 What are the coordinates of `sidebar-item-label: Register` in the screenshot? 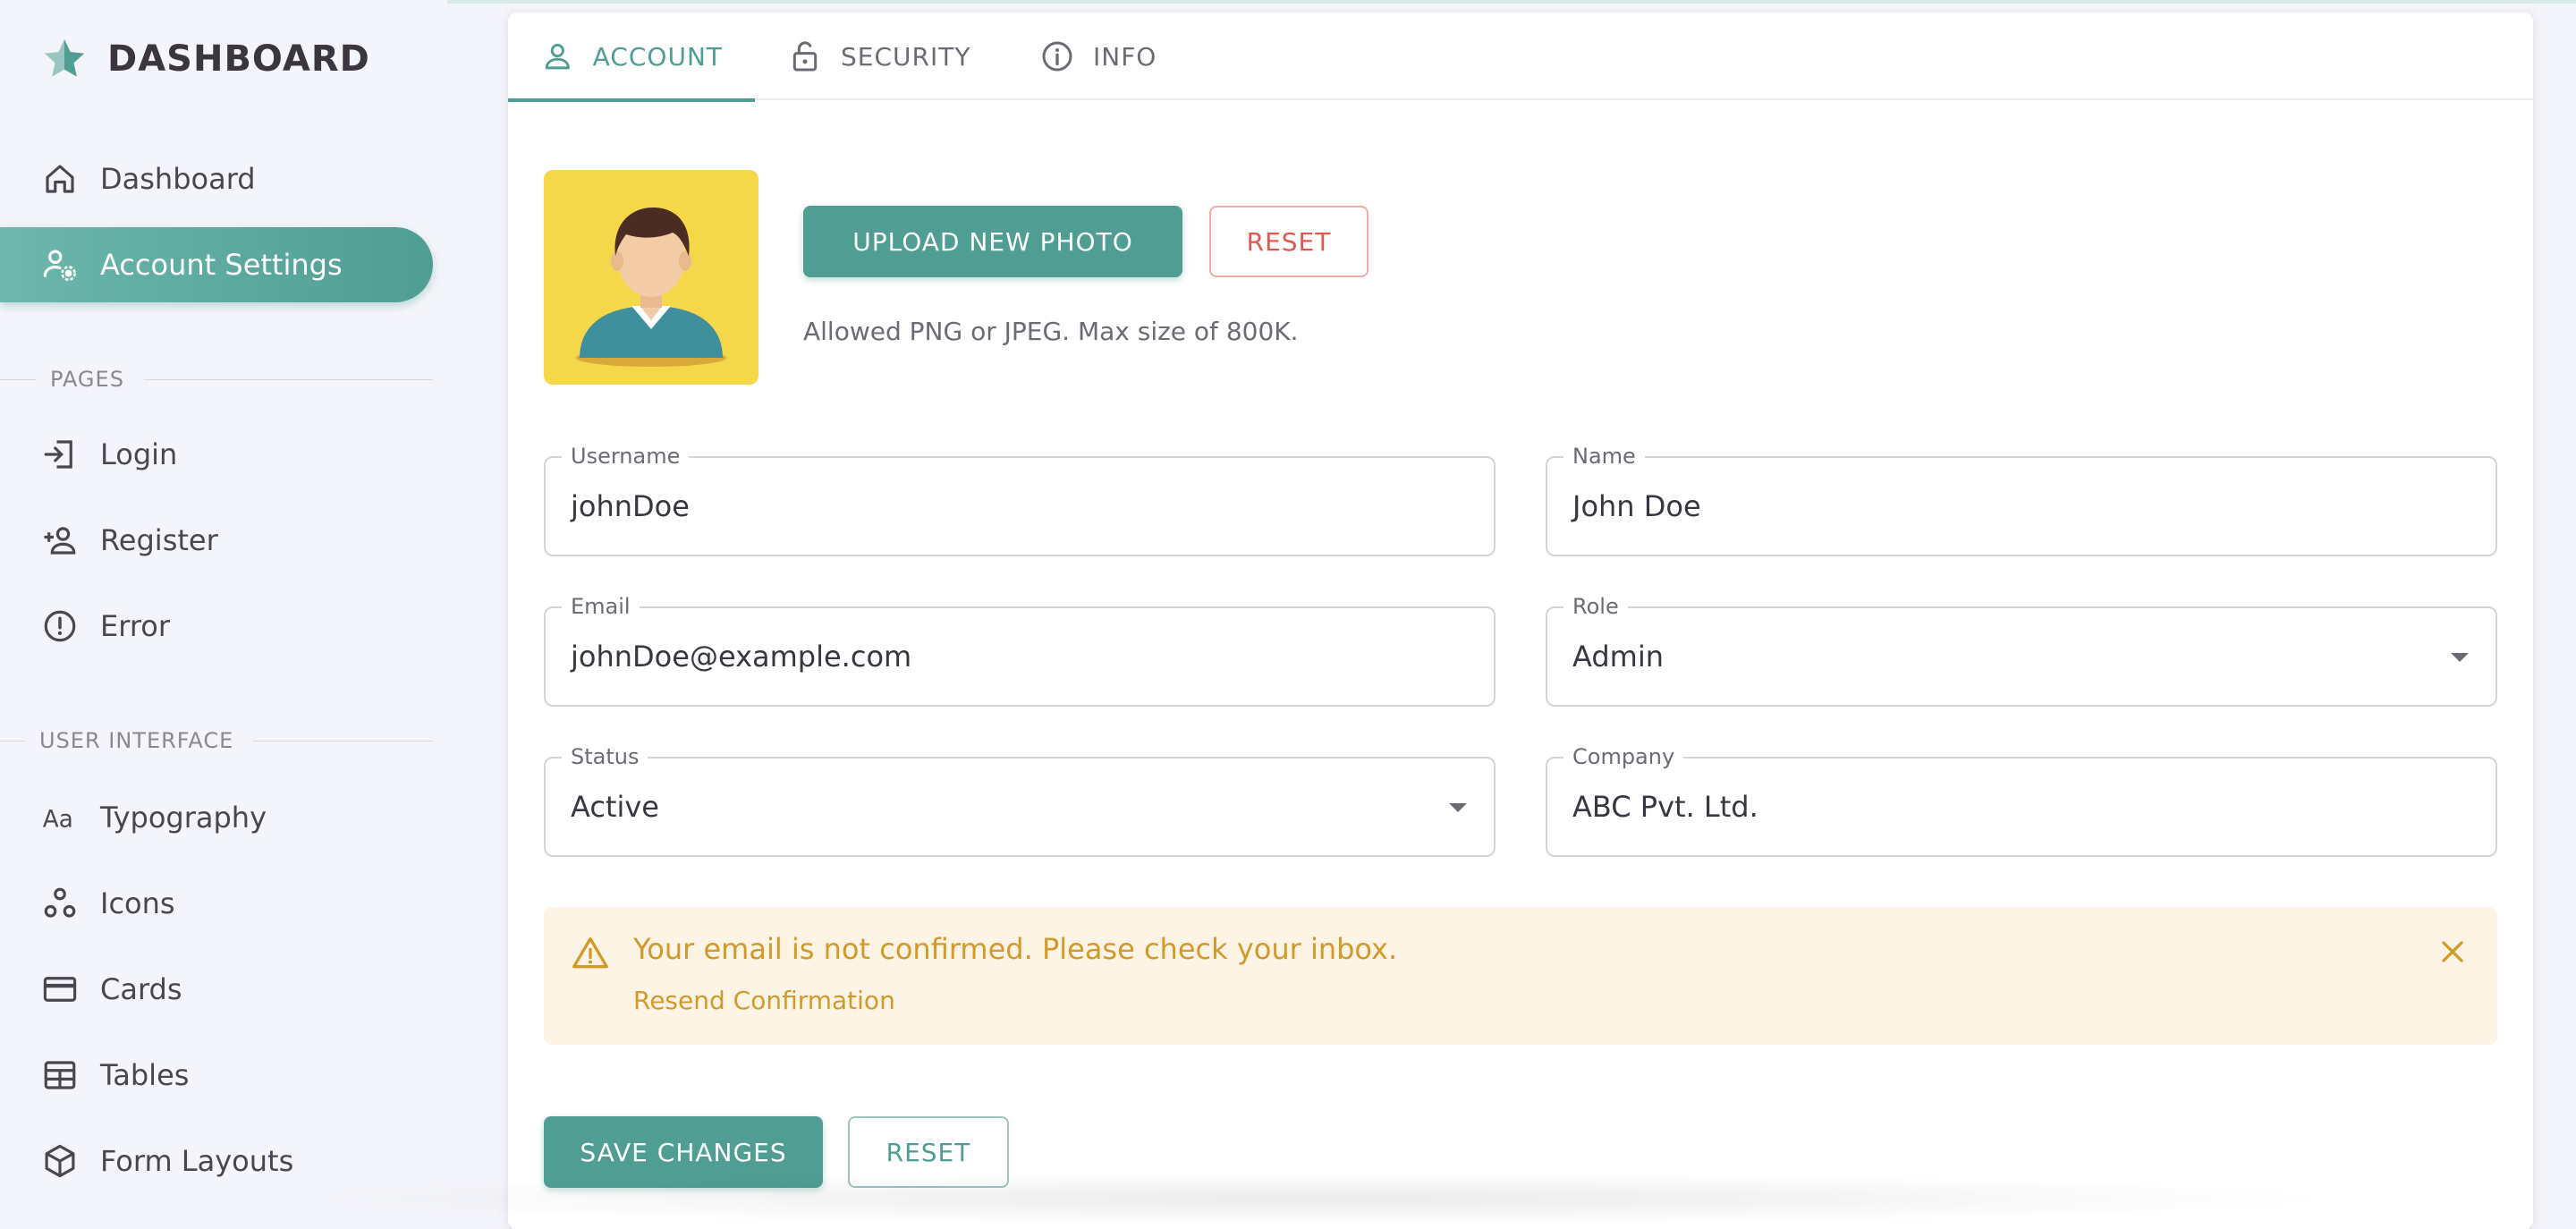 It's located at (159, 540).